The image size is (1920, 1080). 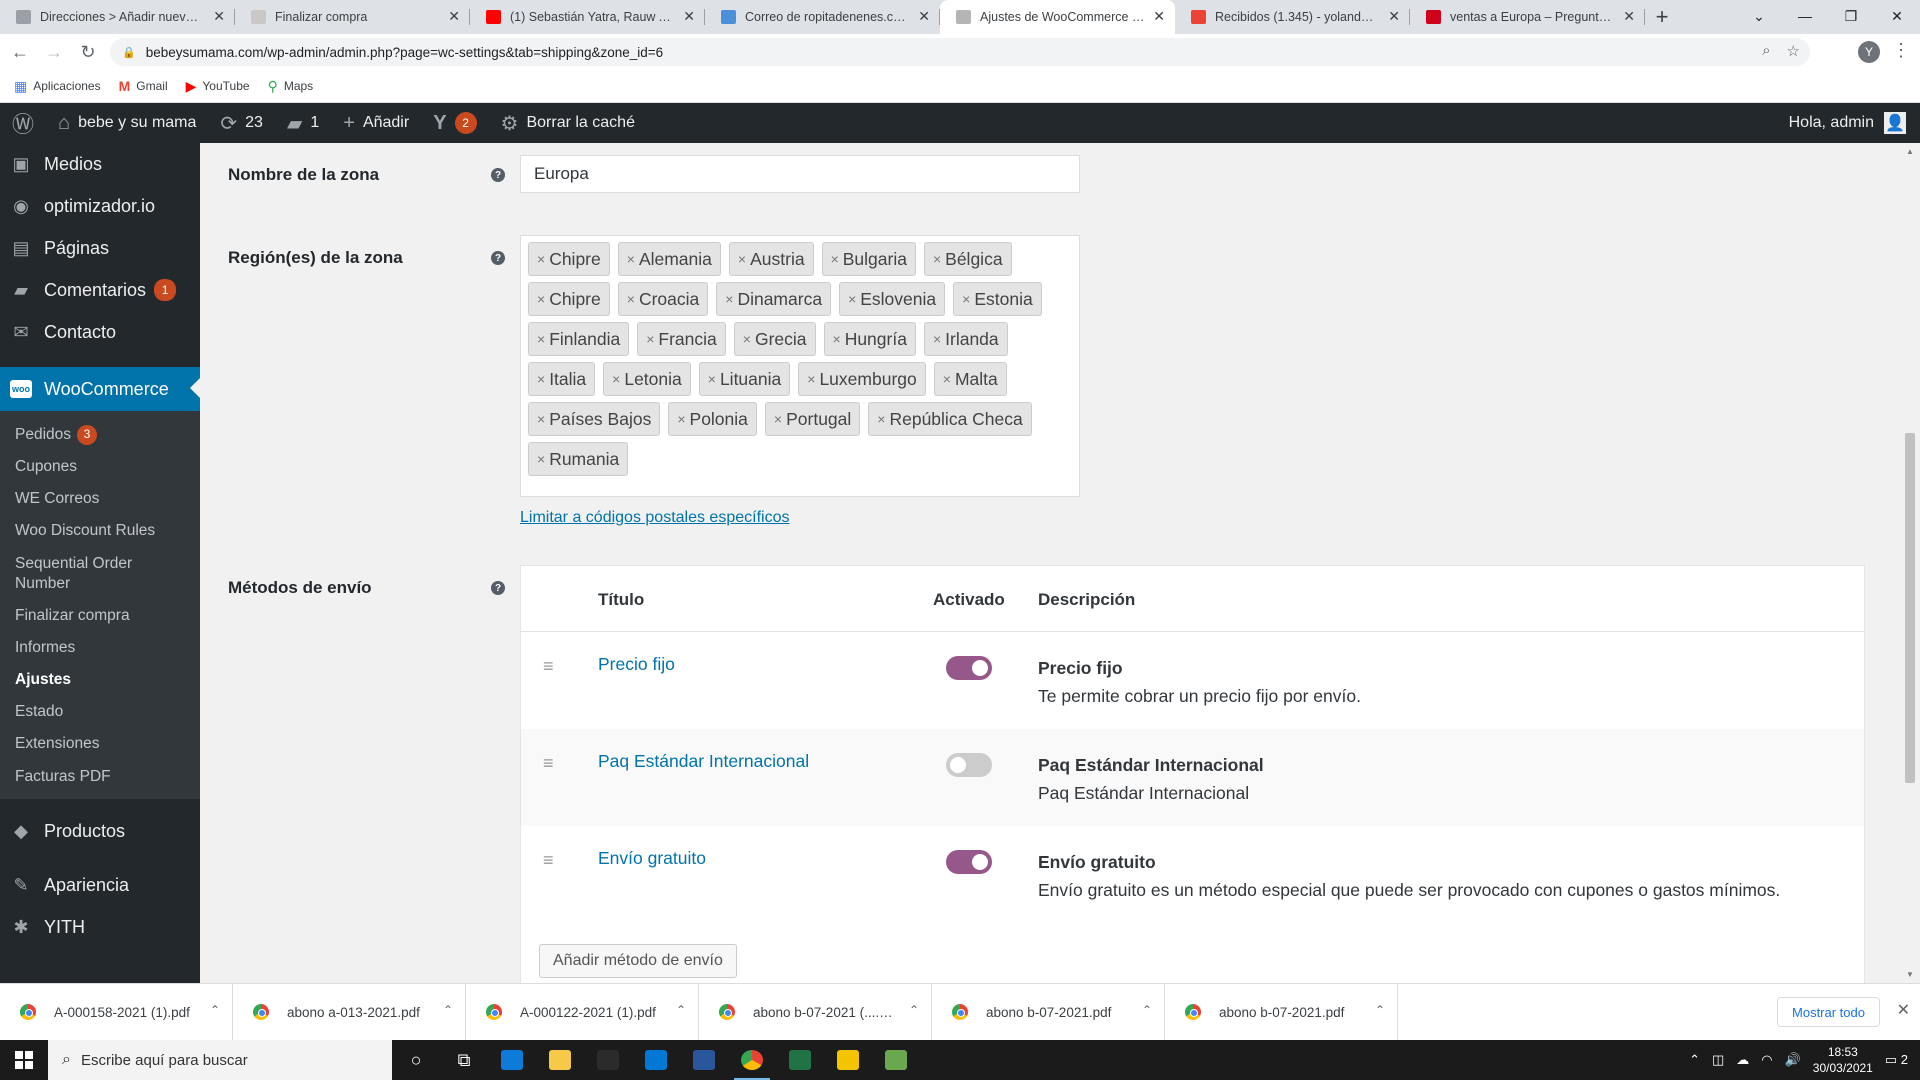 What do you see at coordinates (654, 518) in the screenshot?
I see `limit-postcodes-link: Limitar a códigos postales específicos` at bounding box center [654, 518].